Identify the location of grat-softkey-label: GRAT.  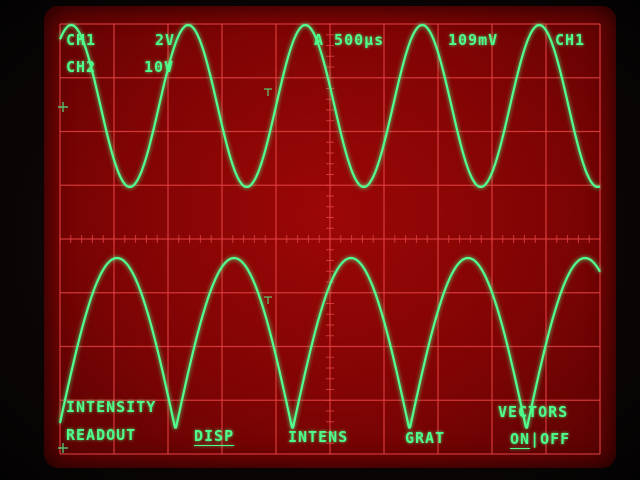
(425, 438).